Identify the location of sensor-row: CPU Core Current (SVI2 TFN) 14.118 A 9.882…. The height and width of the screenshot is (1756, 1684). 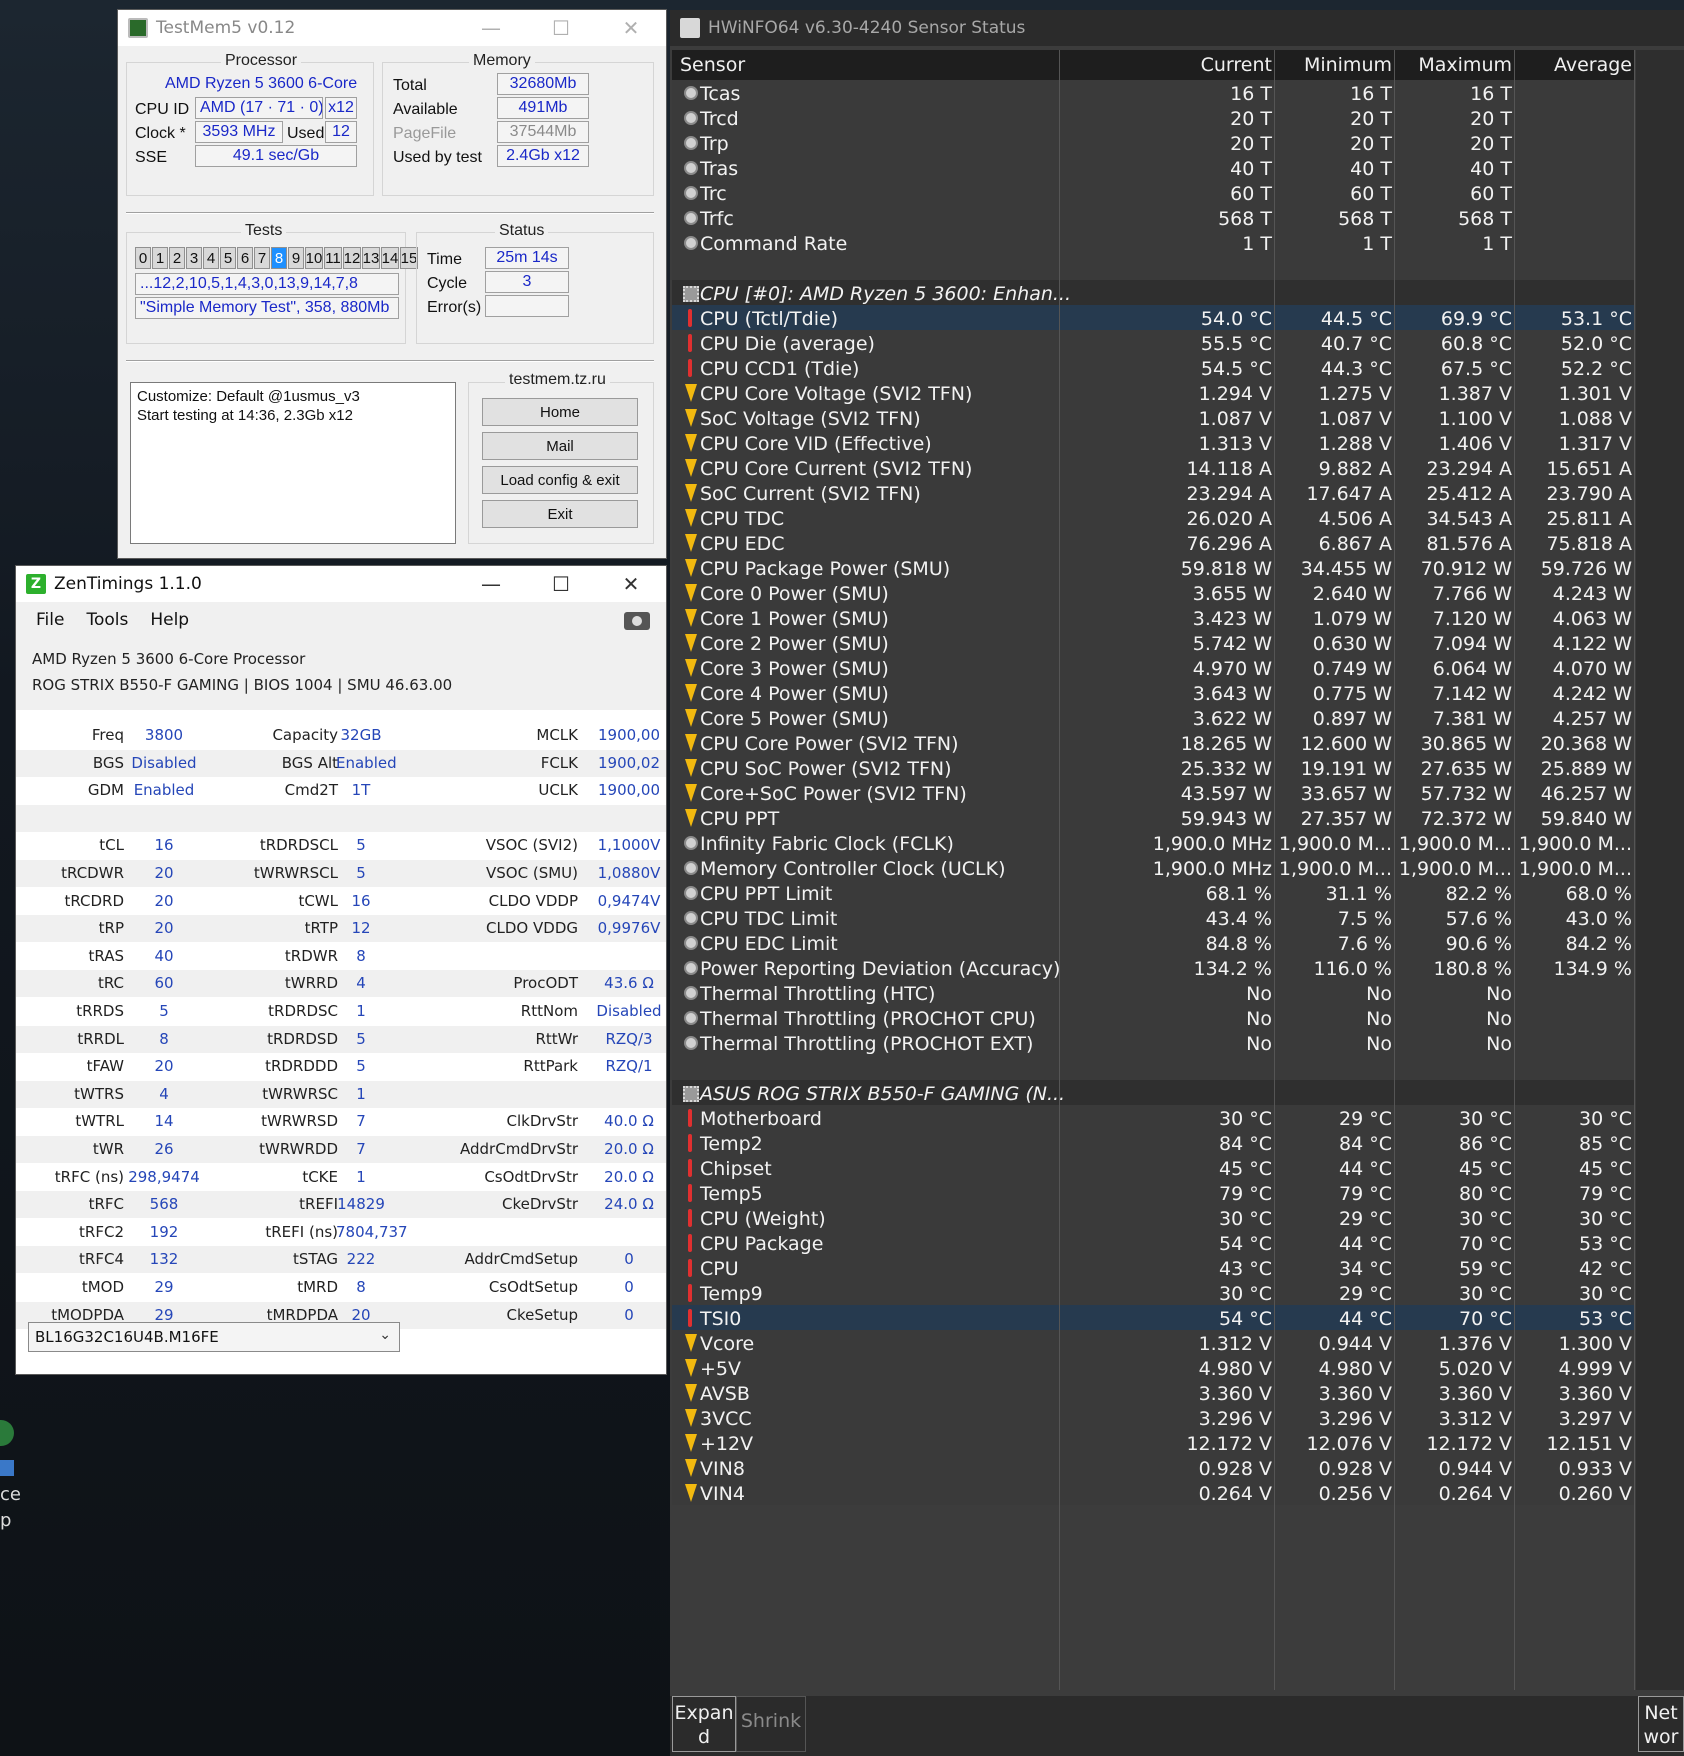
(1153, 467).